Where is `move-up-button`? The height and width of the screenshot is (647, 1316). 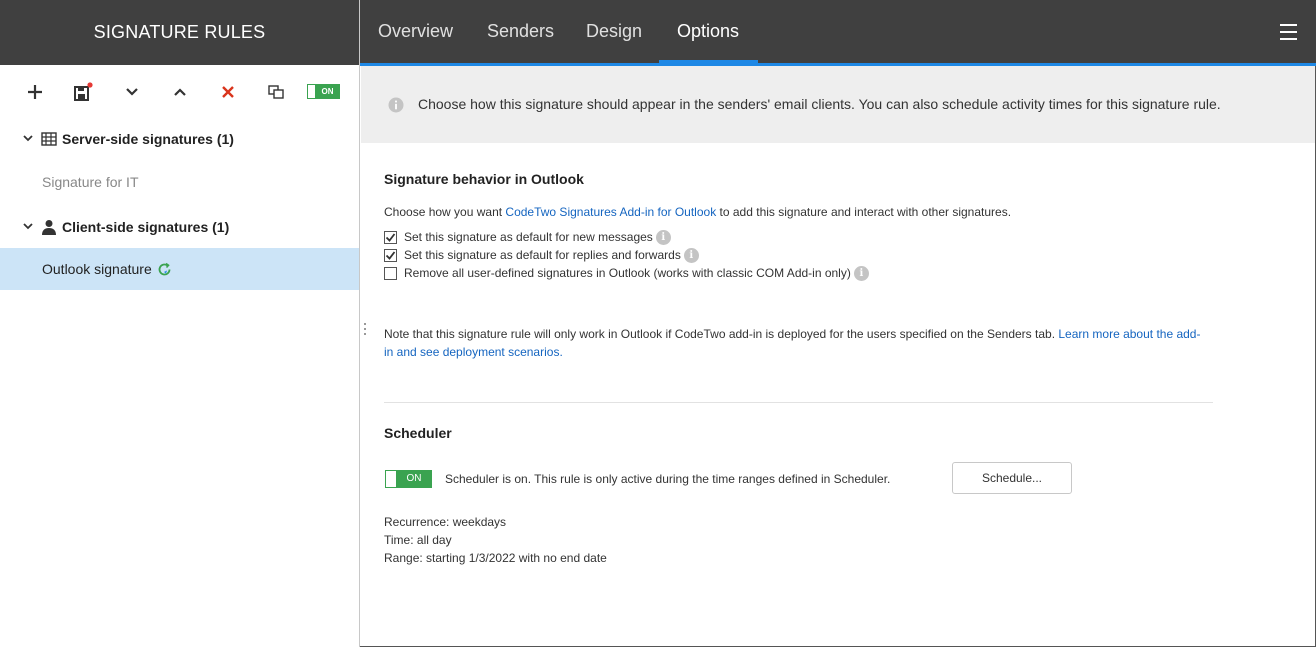 move-up-button is located at coordinates (180, 92).